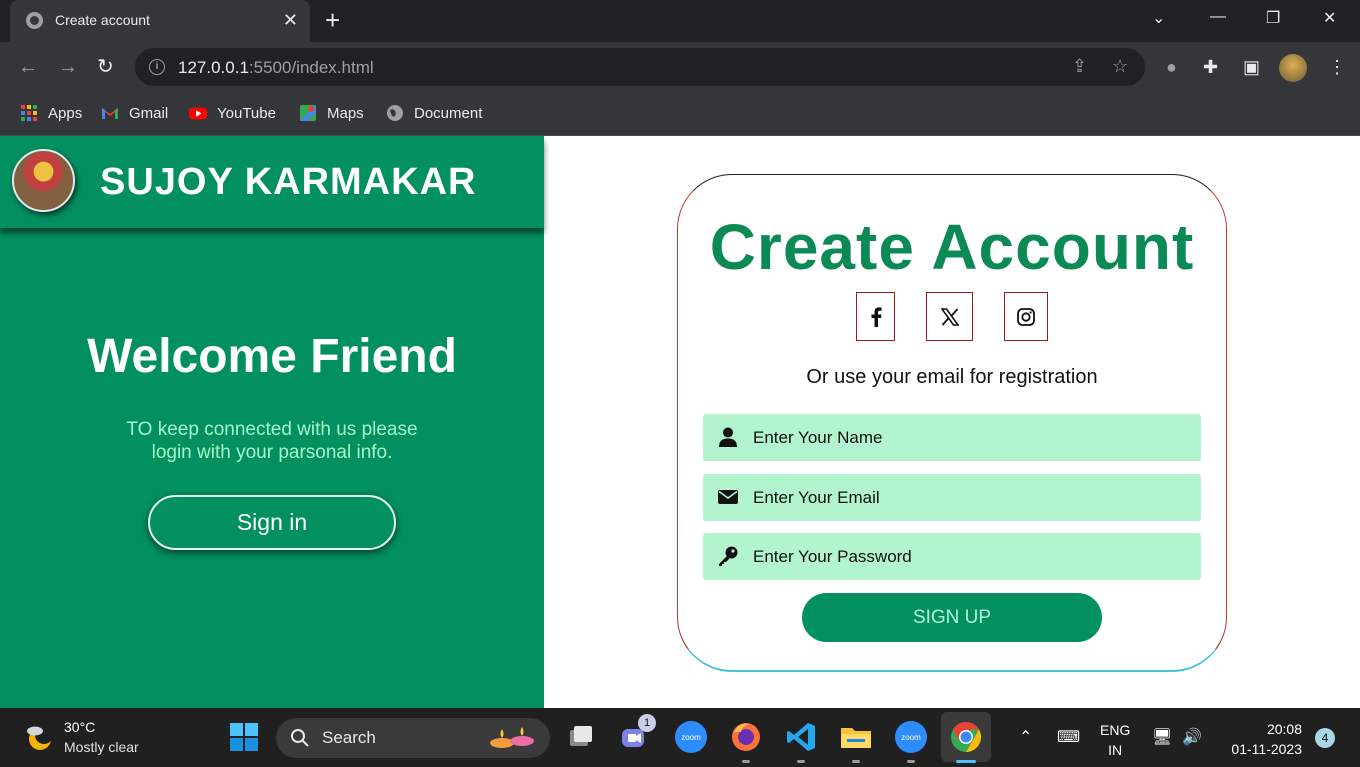 The width and height of the screenshot is (1360, 767). I want to click on clock-time: 20:08, so click(1284, 729).